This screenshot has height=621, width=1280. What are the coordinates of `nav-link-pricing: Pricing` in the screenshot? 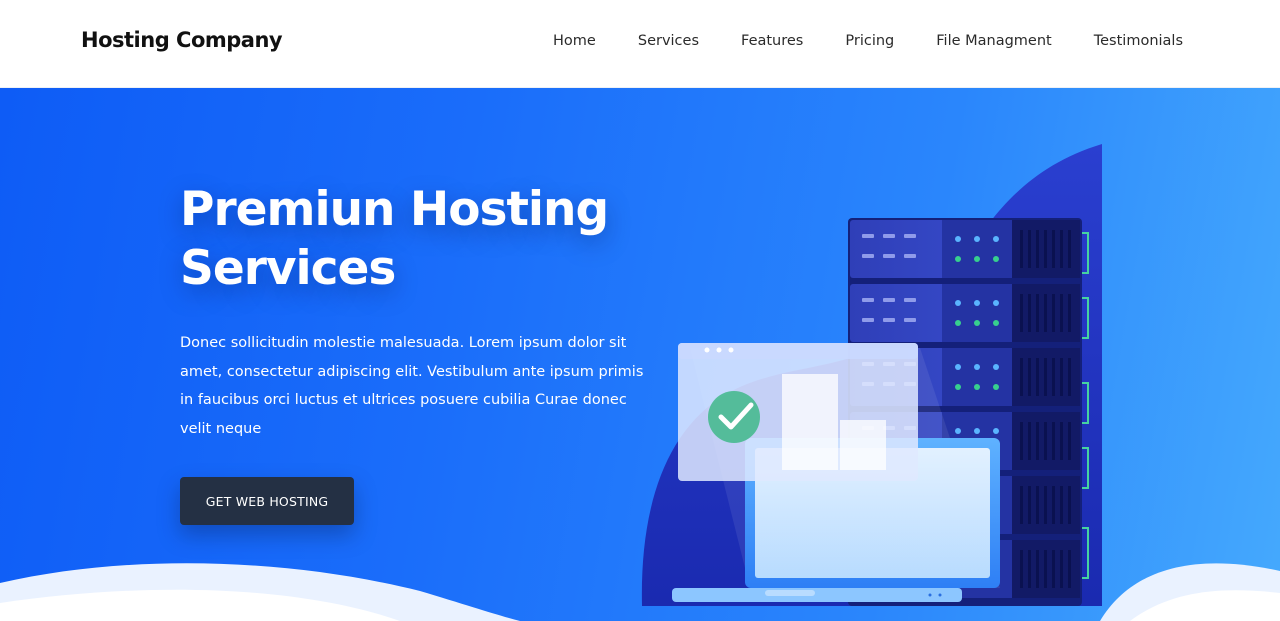 It's located at (869, 41).